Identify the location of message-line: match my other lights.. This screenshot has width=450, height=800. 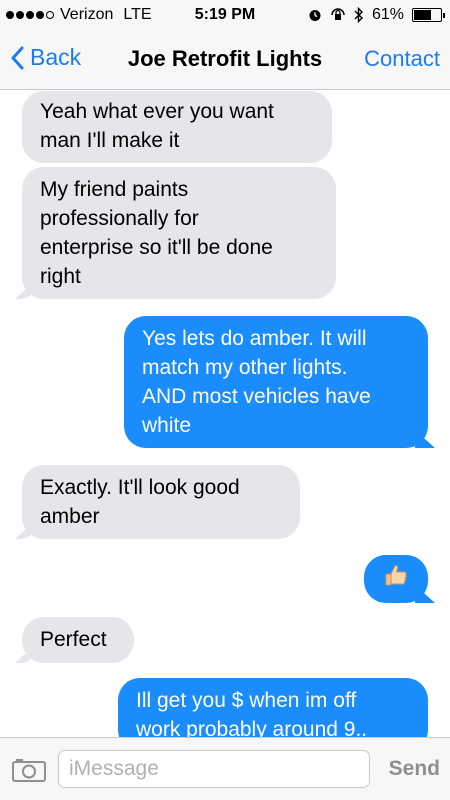
(245, 367).